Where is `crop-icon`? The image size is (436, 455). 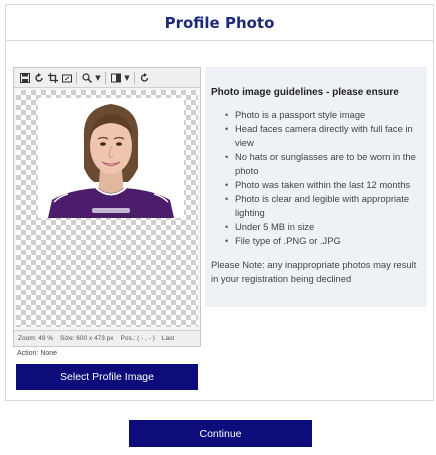
crop-icon is located at coordinates (52, 78).